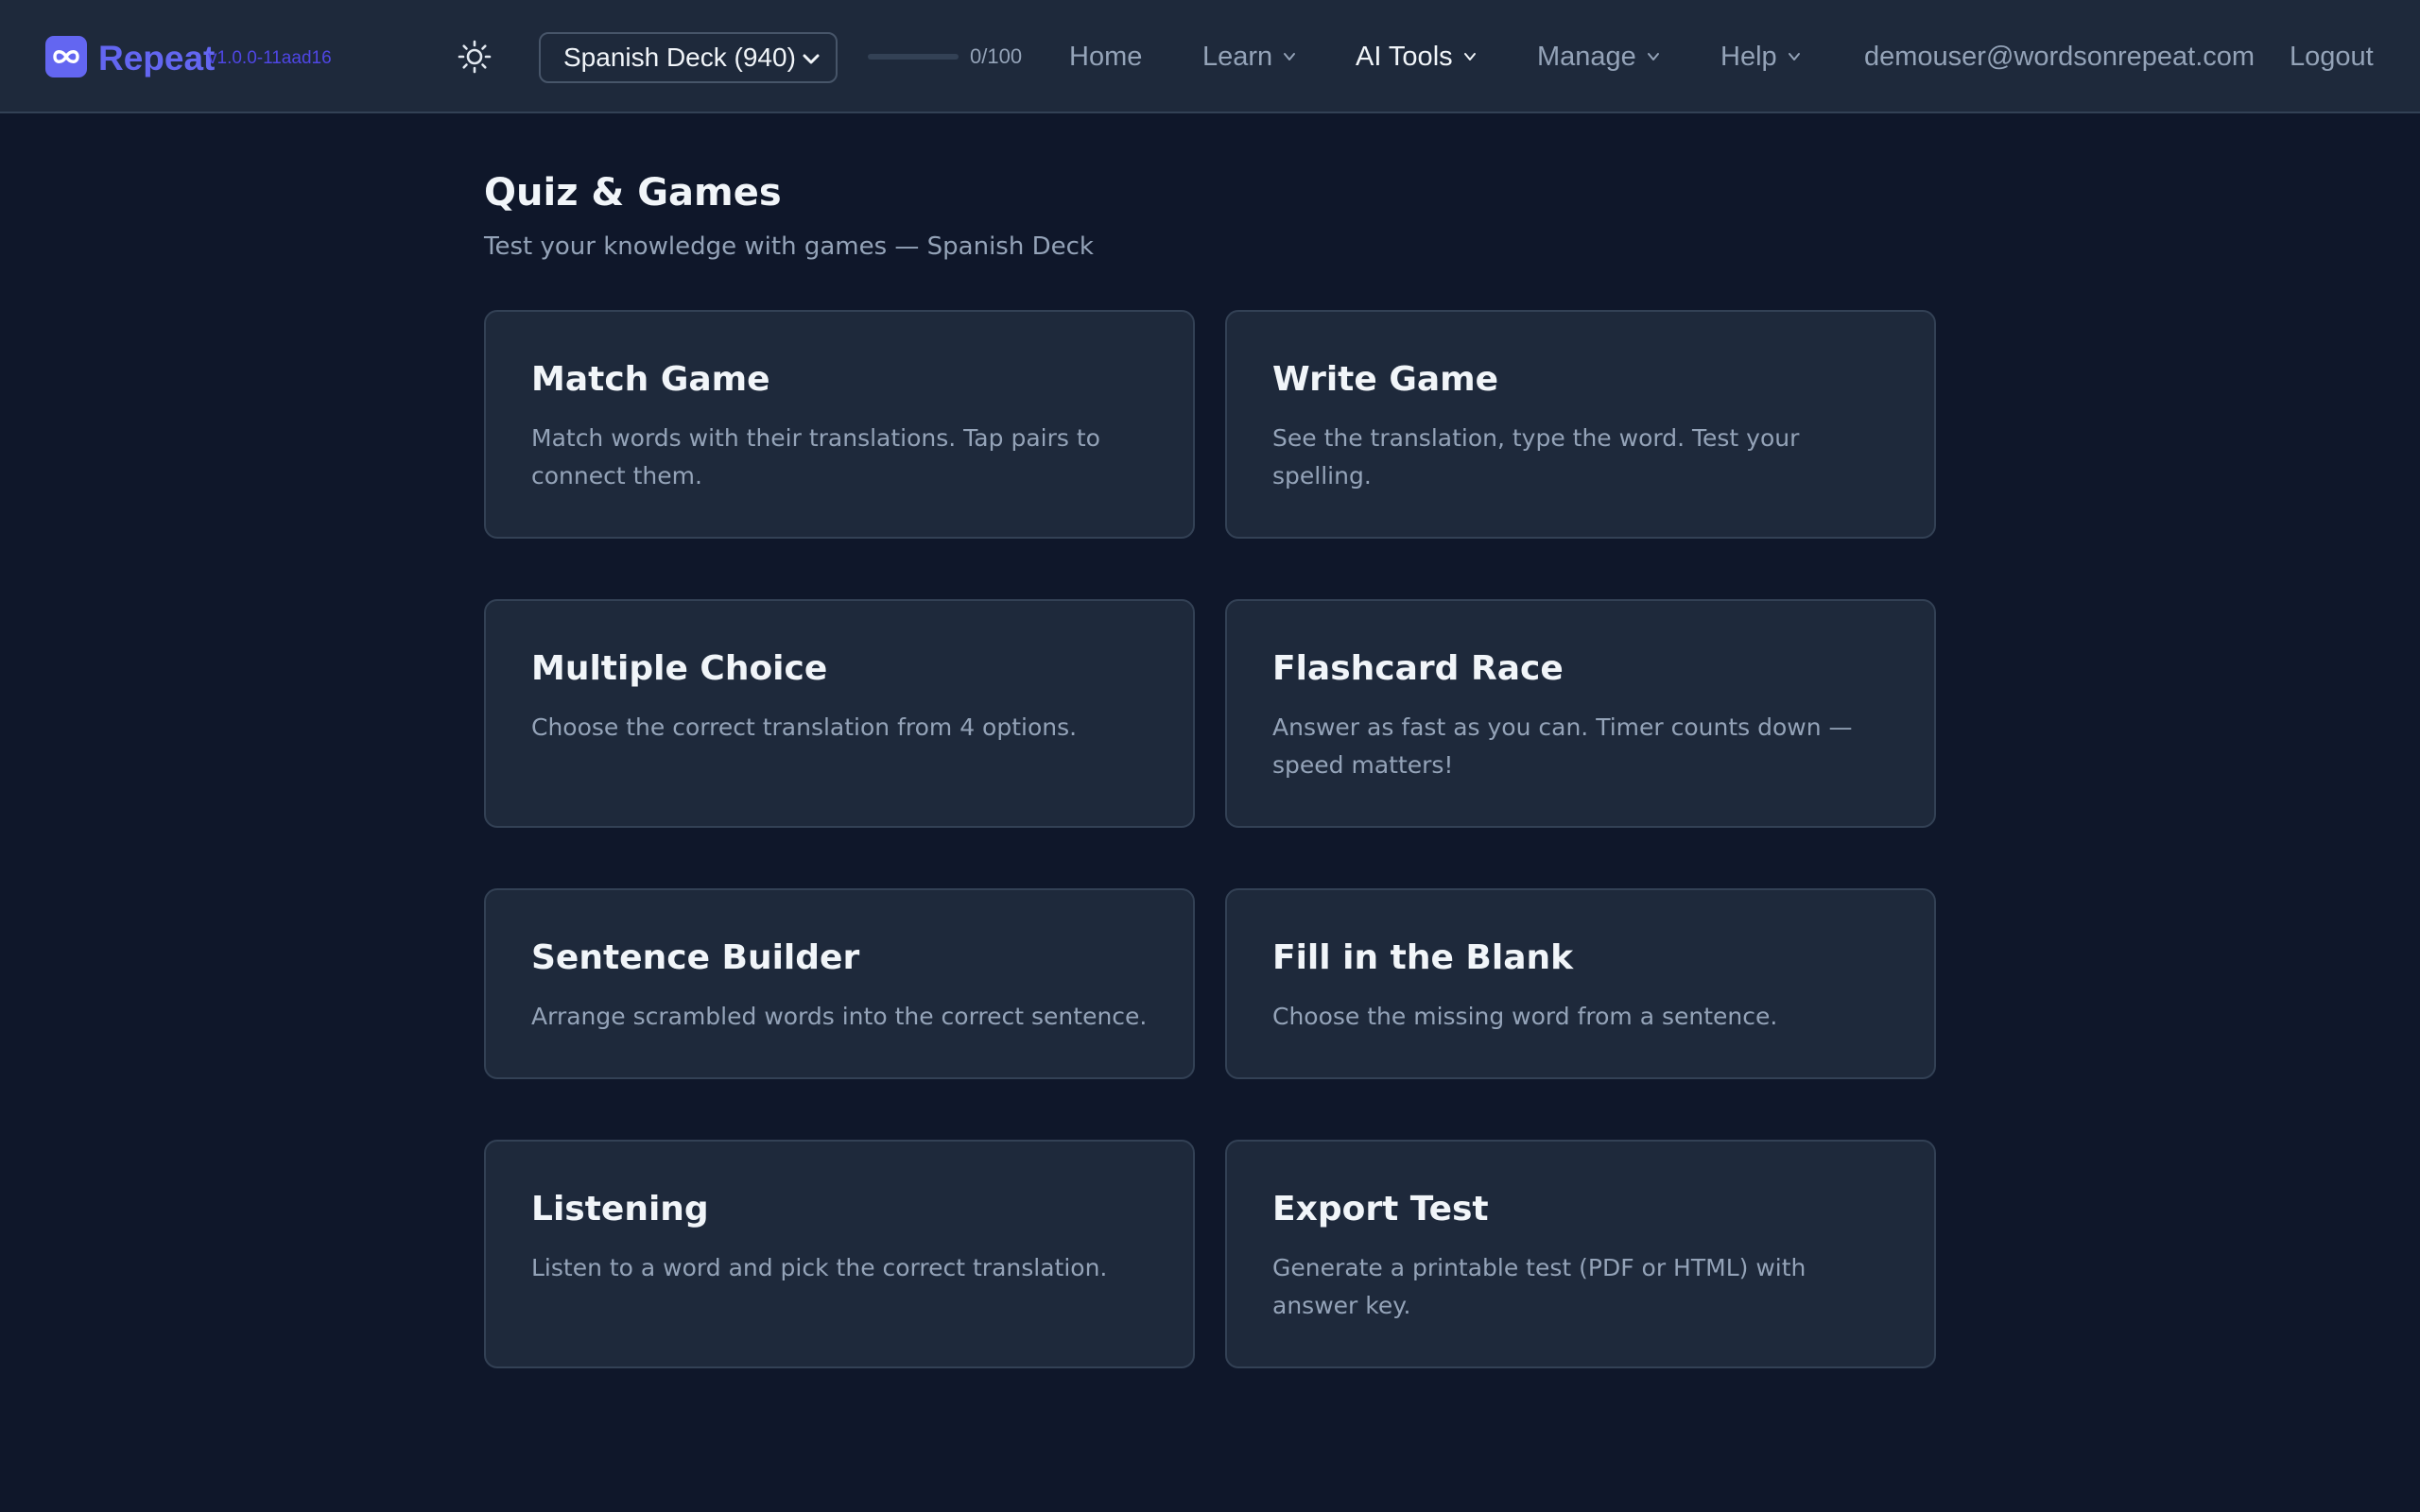 This screenshot has width=2420, height=1512. Describe the element at coordinates (1587, 57) in the screenshot. I see `nav-manage-label: Manage` at that location.